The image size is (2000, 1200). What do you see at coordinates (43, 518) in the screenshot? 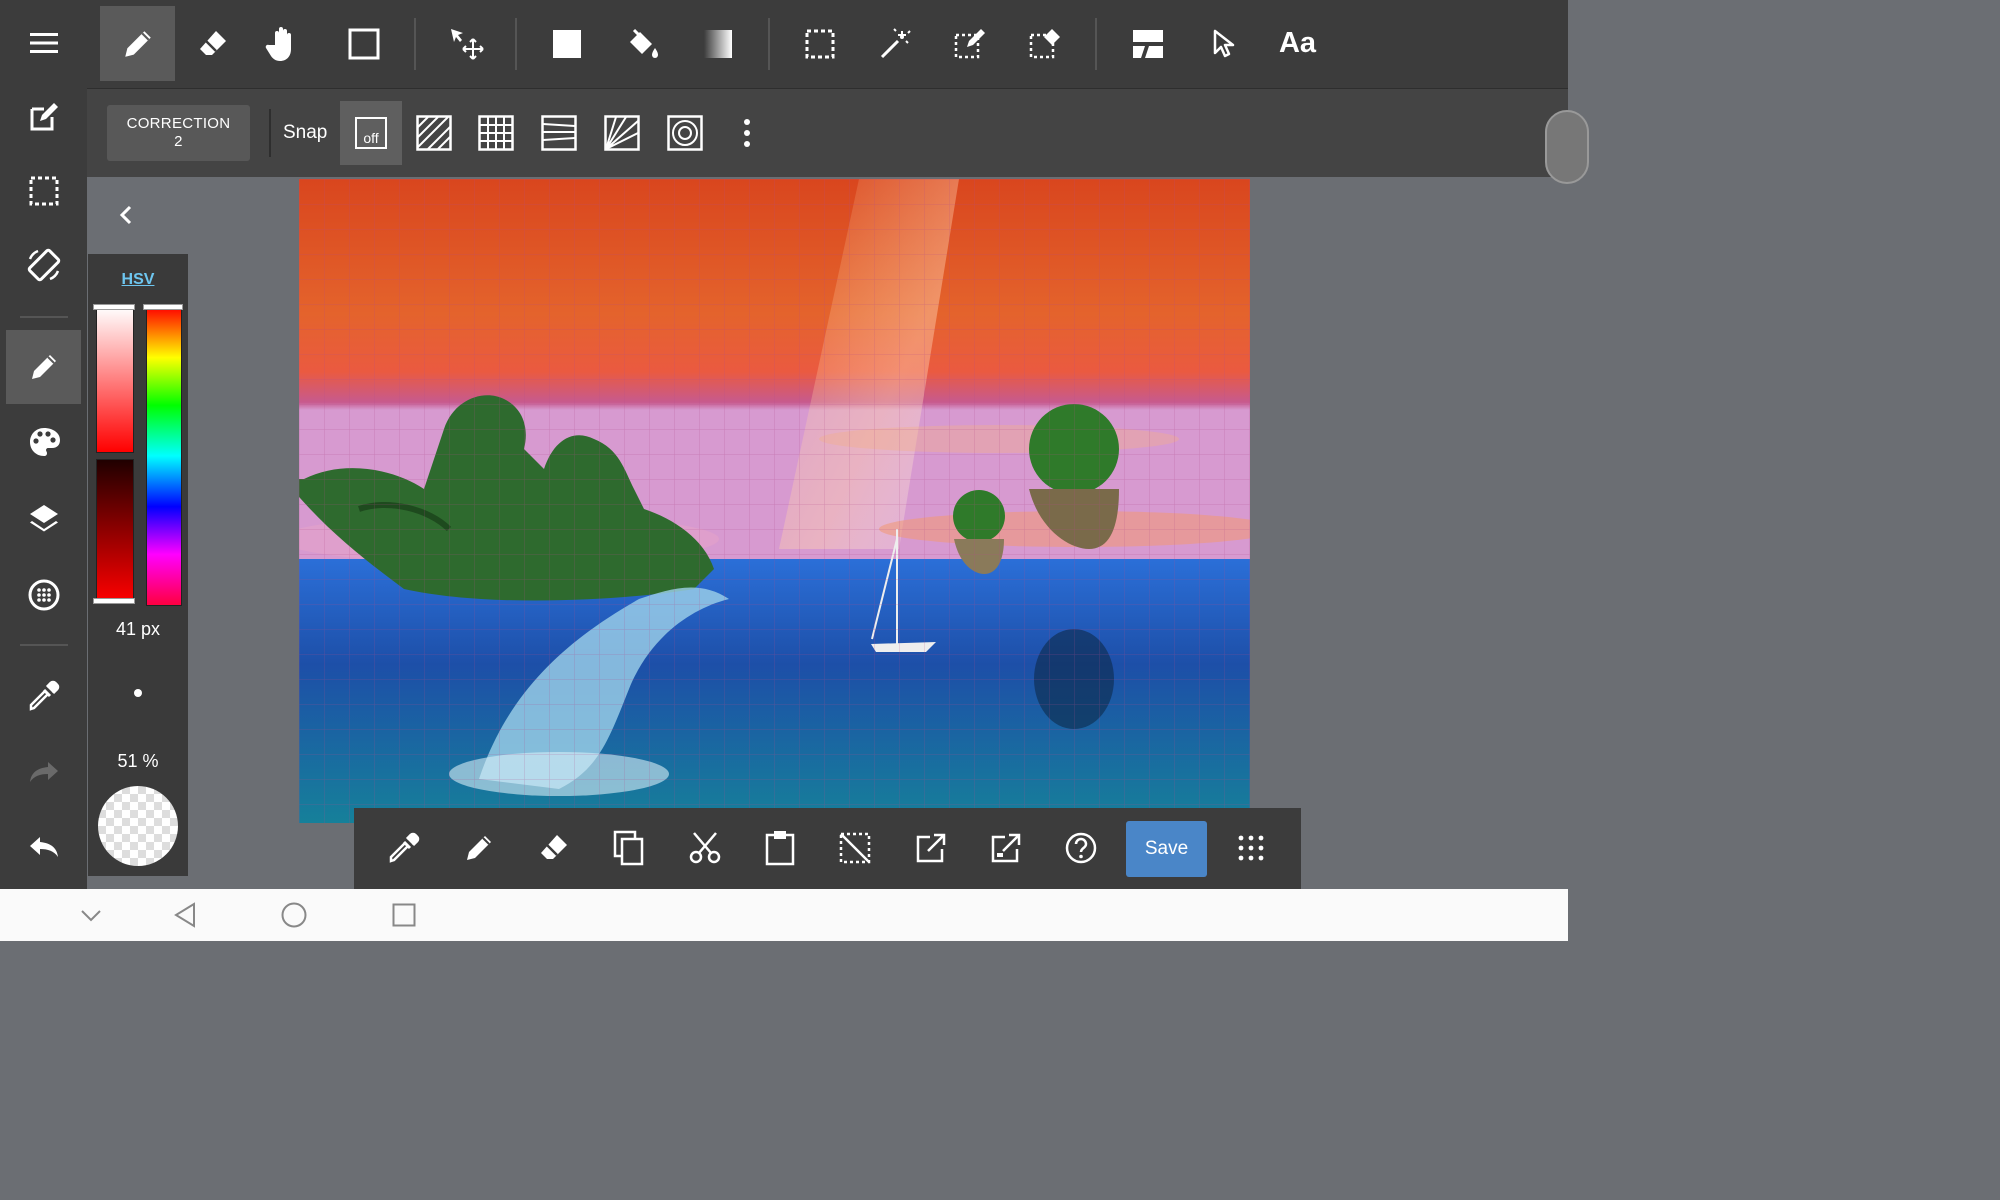
I see `layers-icon` at bounding box center [43, 518].